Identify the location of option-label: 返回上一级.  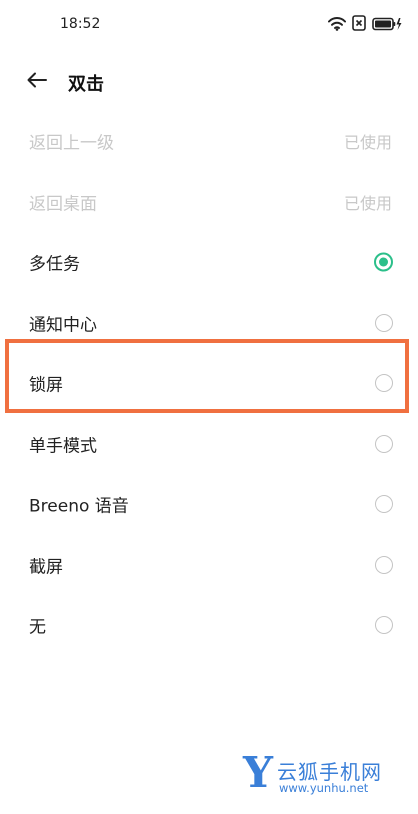
(71, 143).